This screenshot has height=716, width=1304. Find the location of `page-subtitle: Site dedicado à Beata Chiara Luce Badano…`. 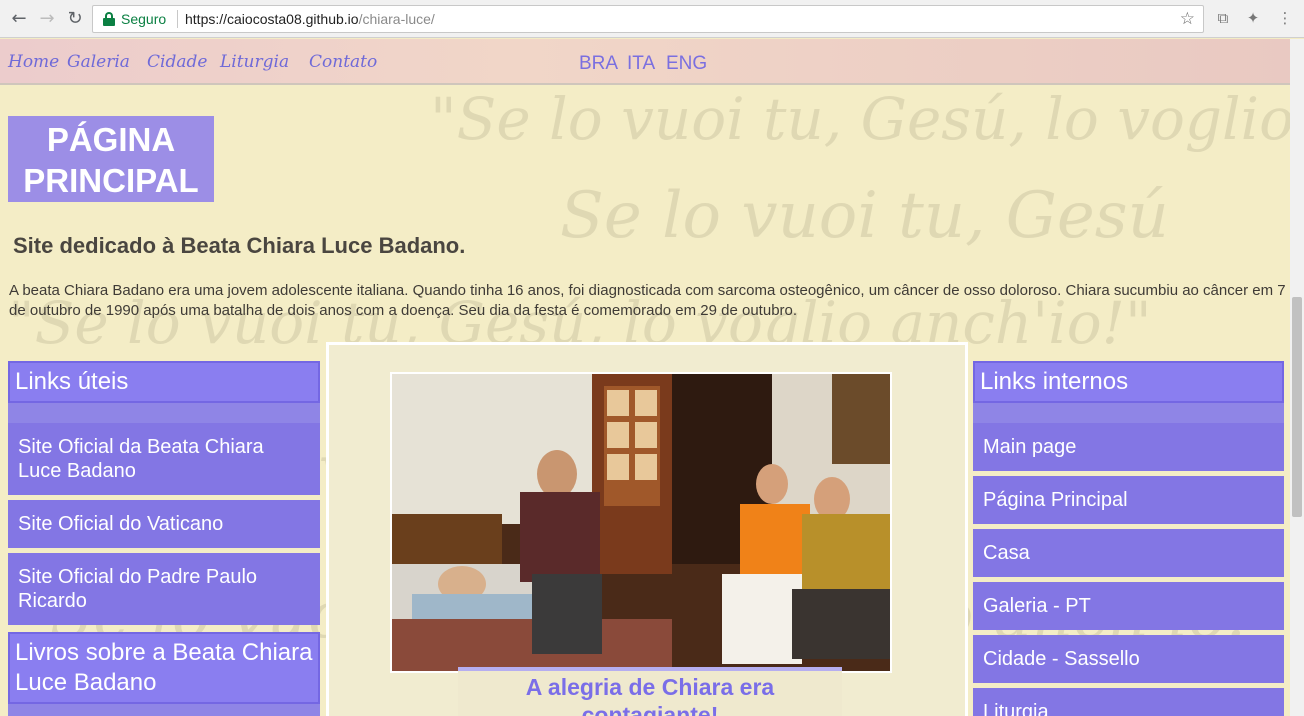

page-subtitle: Site dedicado à Beata Chiara Luce Badano… is located at coordinates (239, 245).